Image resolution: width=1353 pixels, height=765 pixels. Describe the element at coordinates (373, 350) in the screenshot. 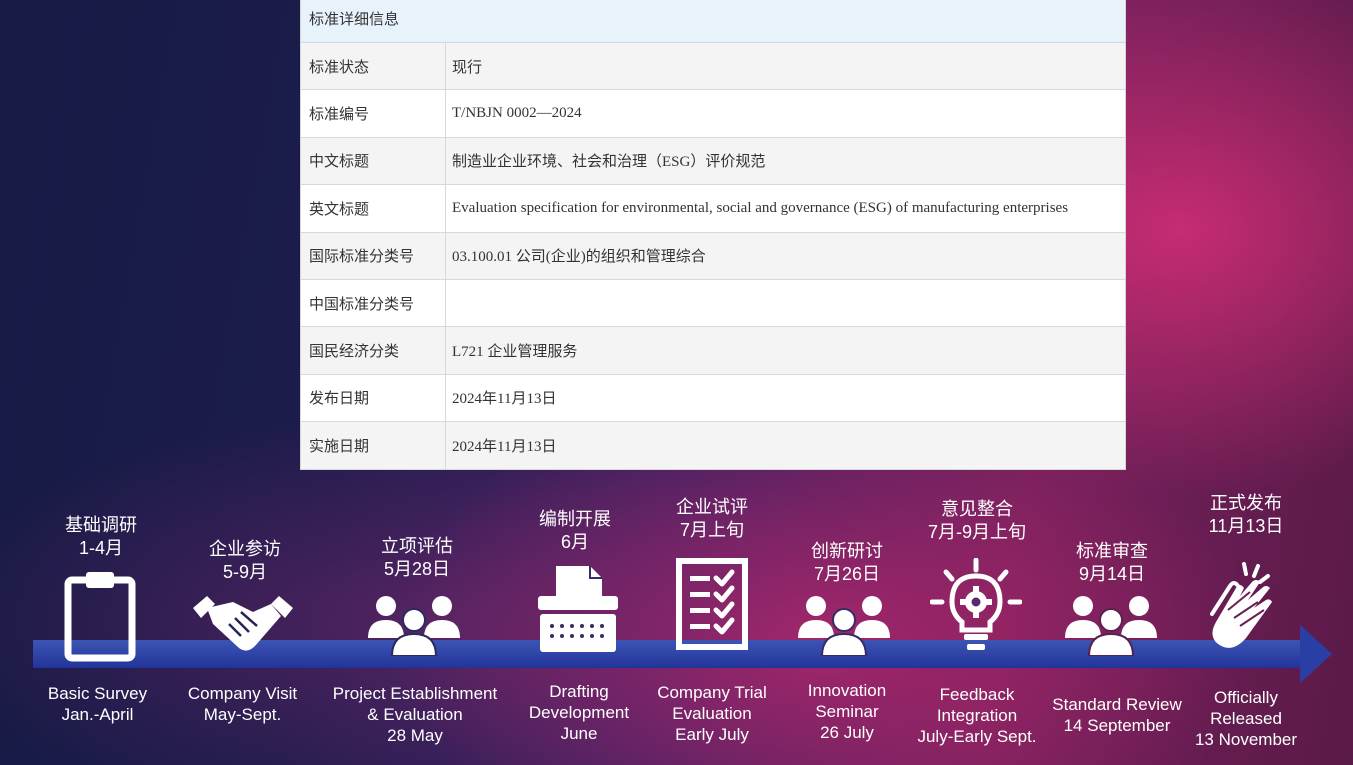

I see `row-label: 国民经济分类` at that location.